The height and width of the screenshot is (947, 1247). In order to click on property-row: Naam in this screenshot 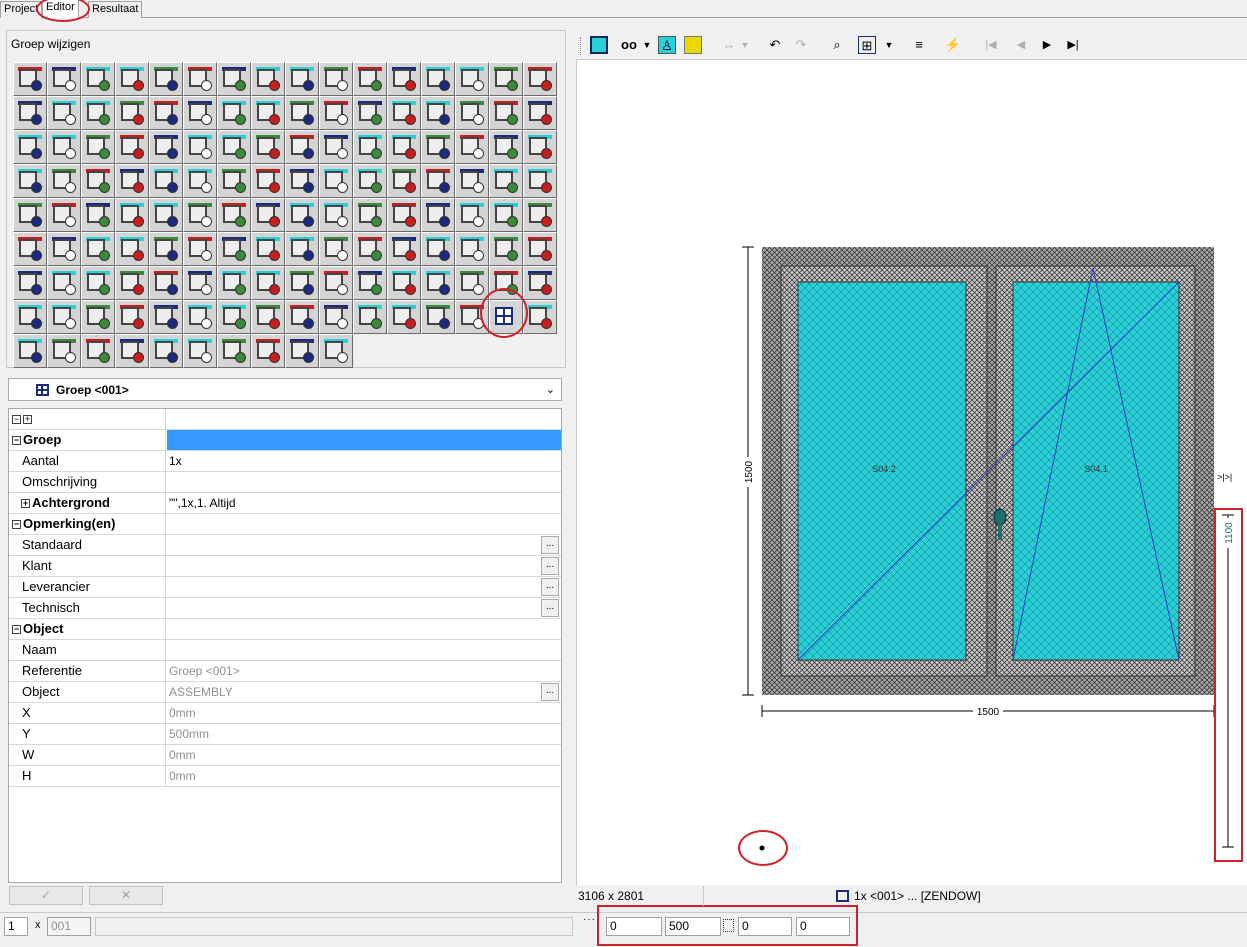, I will do `click(285, 650)`.